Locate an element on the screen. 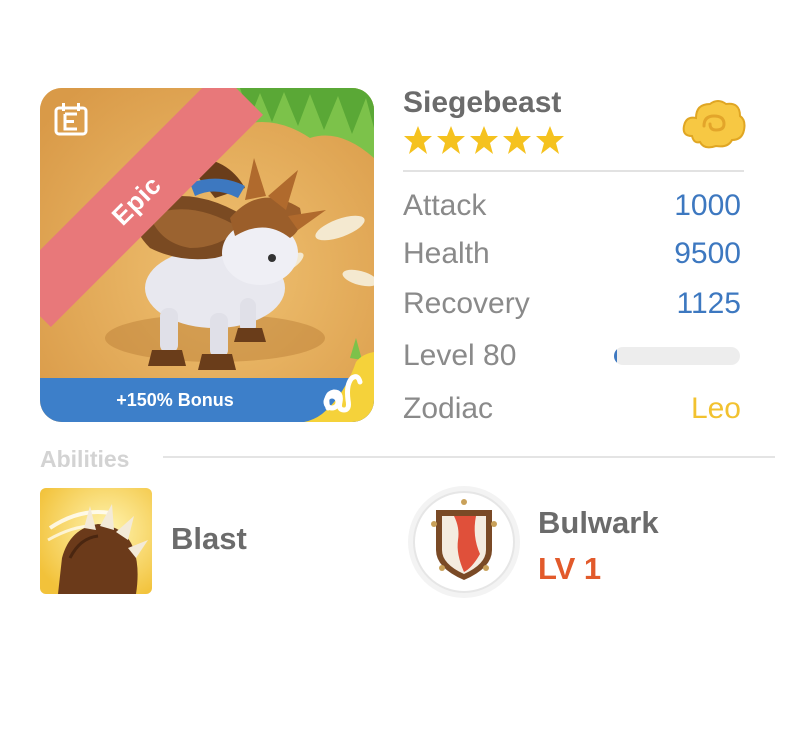 Image resolution: width=800 pixels, height=754 pixels. shield-icon is located at coordinates (464, 542).